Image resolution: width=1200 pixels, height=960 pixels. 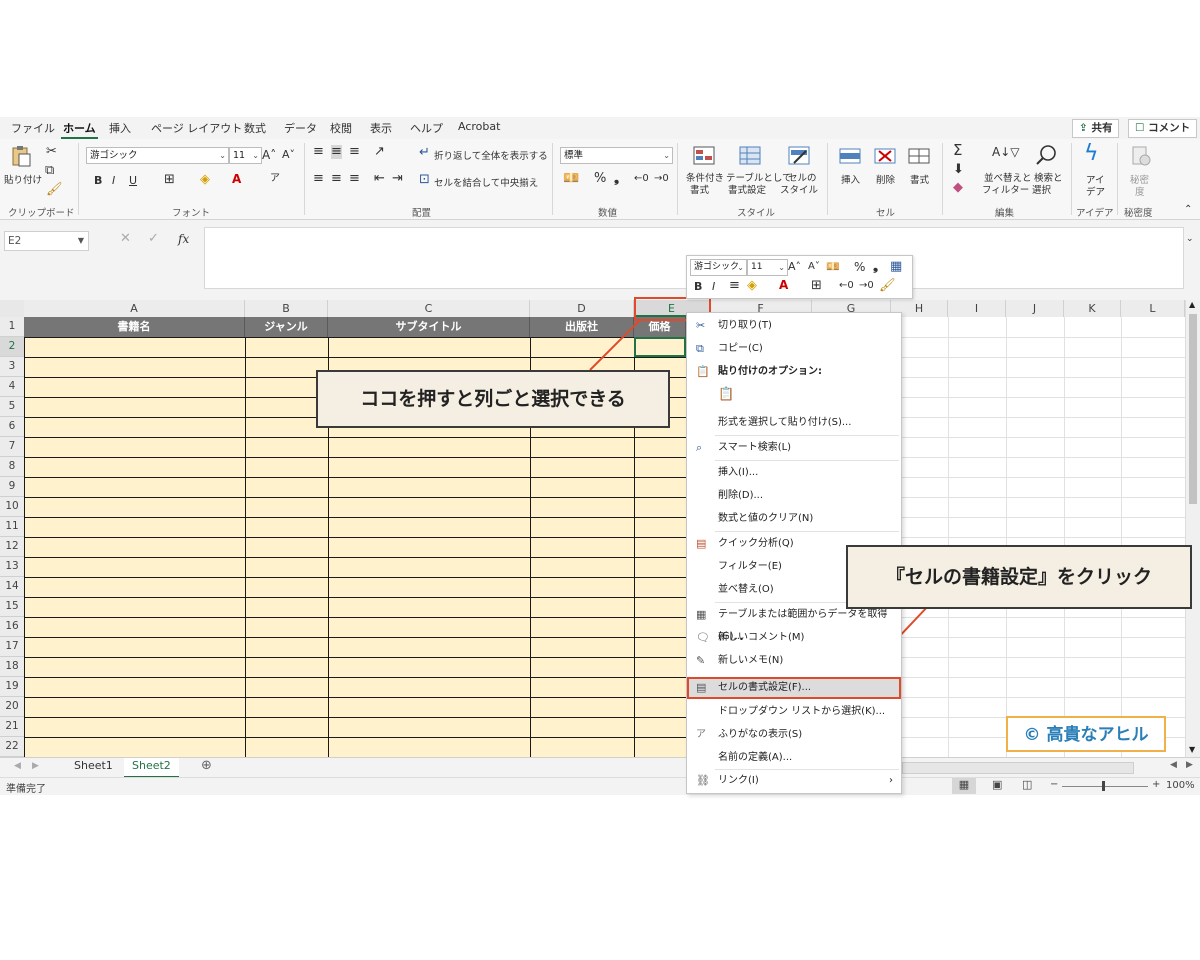 I want to click on paste-icon, so click(x=21, y=156).